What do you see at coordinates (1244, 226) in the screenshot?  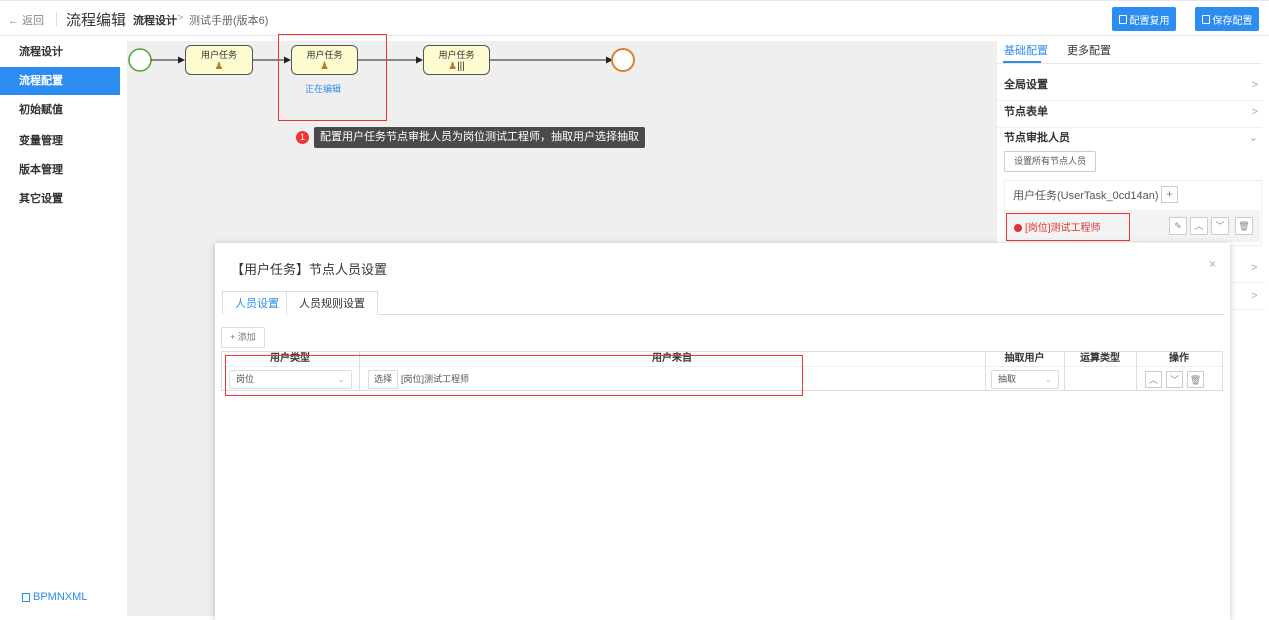 I see `delete-button: 🗑` at bounding box center [1244, 226].